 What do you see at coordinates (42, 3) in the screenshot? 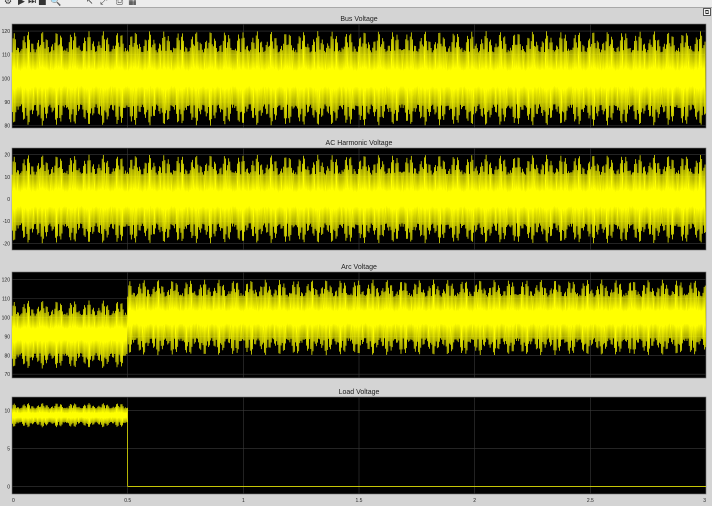
I see `stop-icon: ■` at bounding box center [42, 3].